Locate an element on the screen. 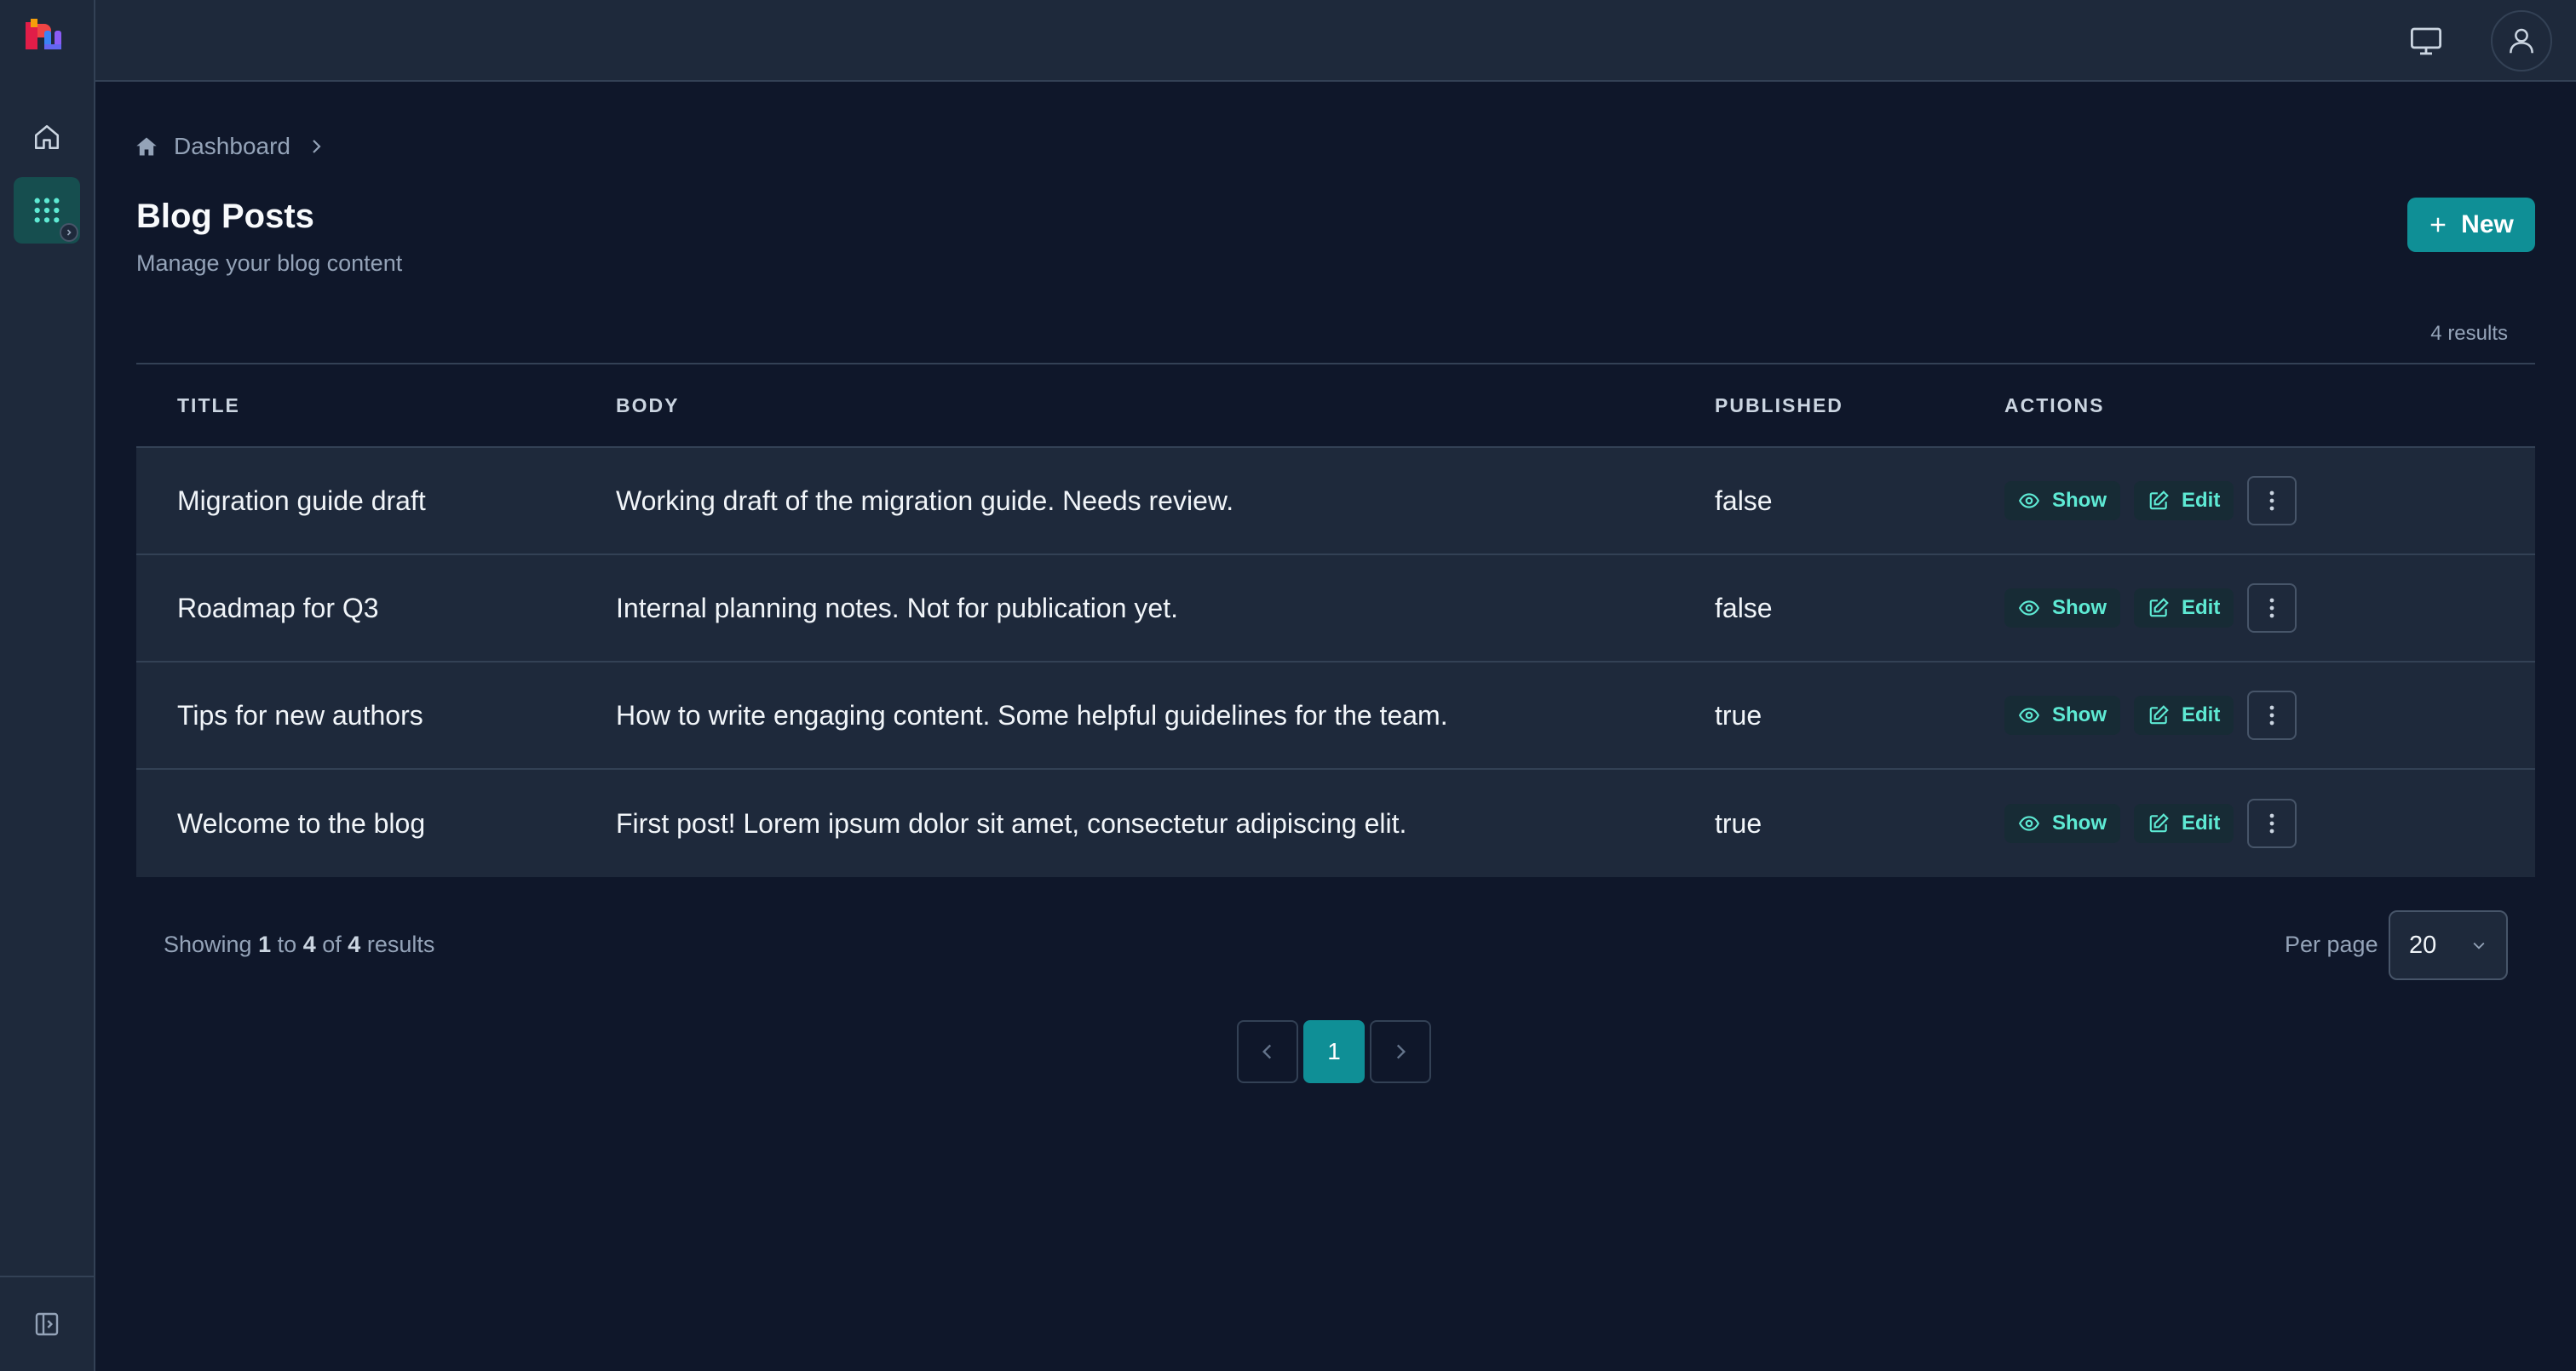  pagination-summary: Showing 1 to 4 of 4 results is located at coordinates (299, 945).